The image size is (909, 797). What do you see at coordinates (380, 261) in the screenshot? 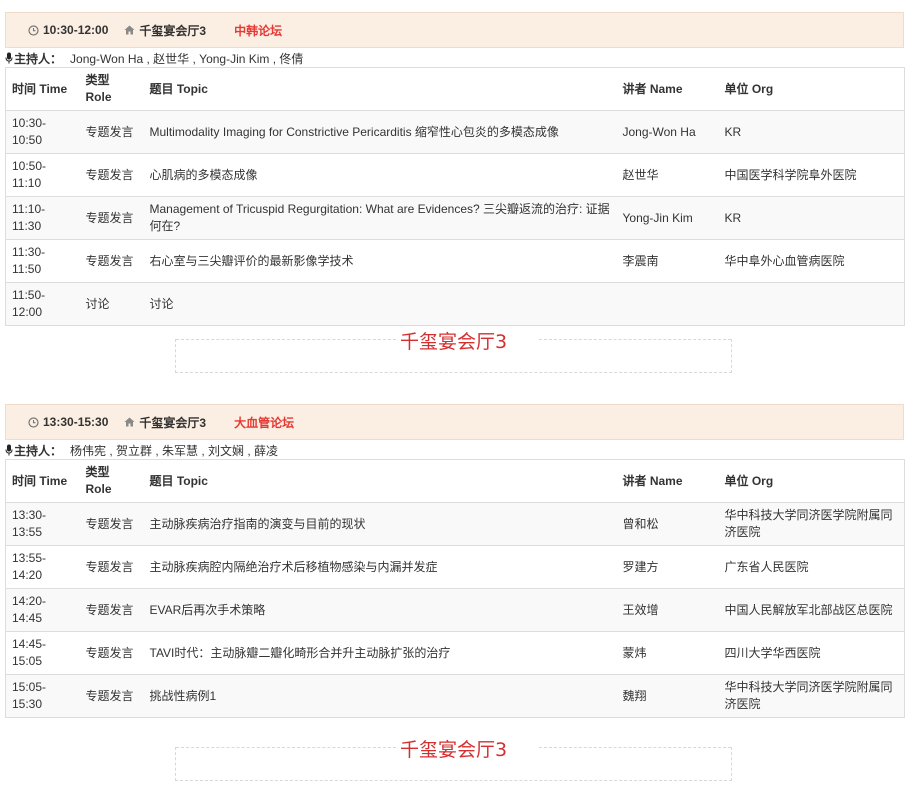
I see `row-topic: 右心室与三尖瓣评价的最新影像学技术` at bounding box center [380, 261].